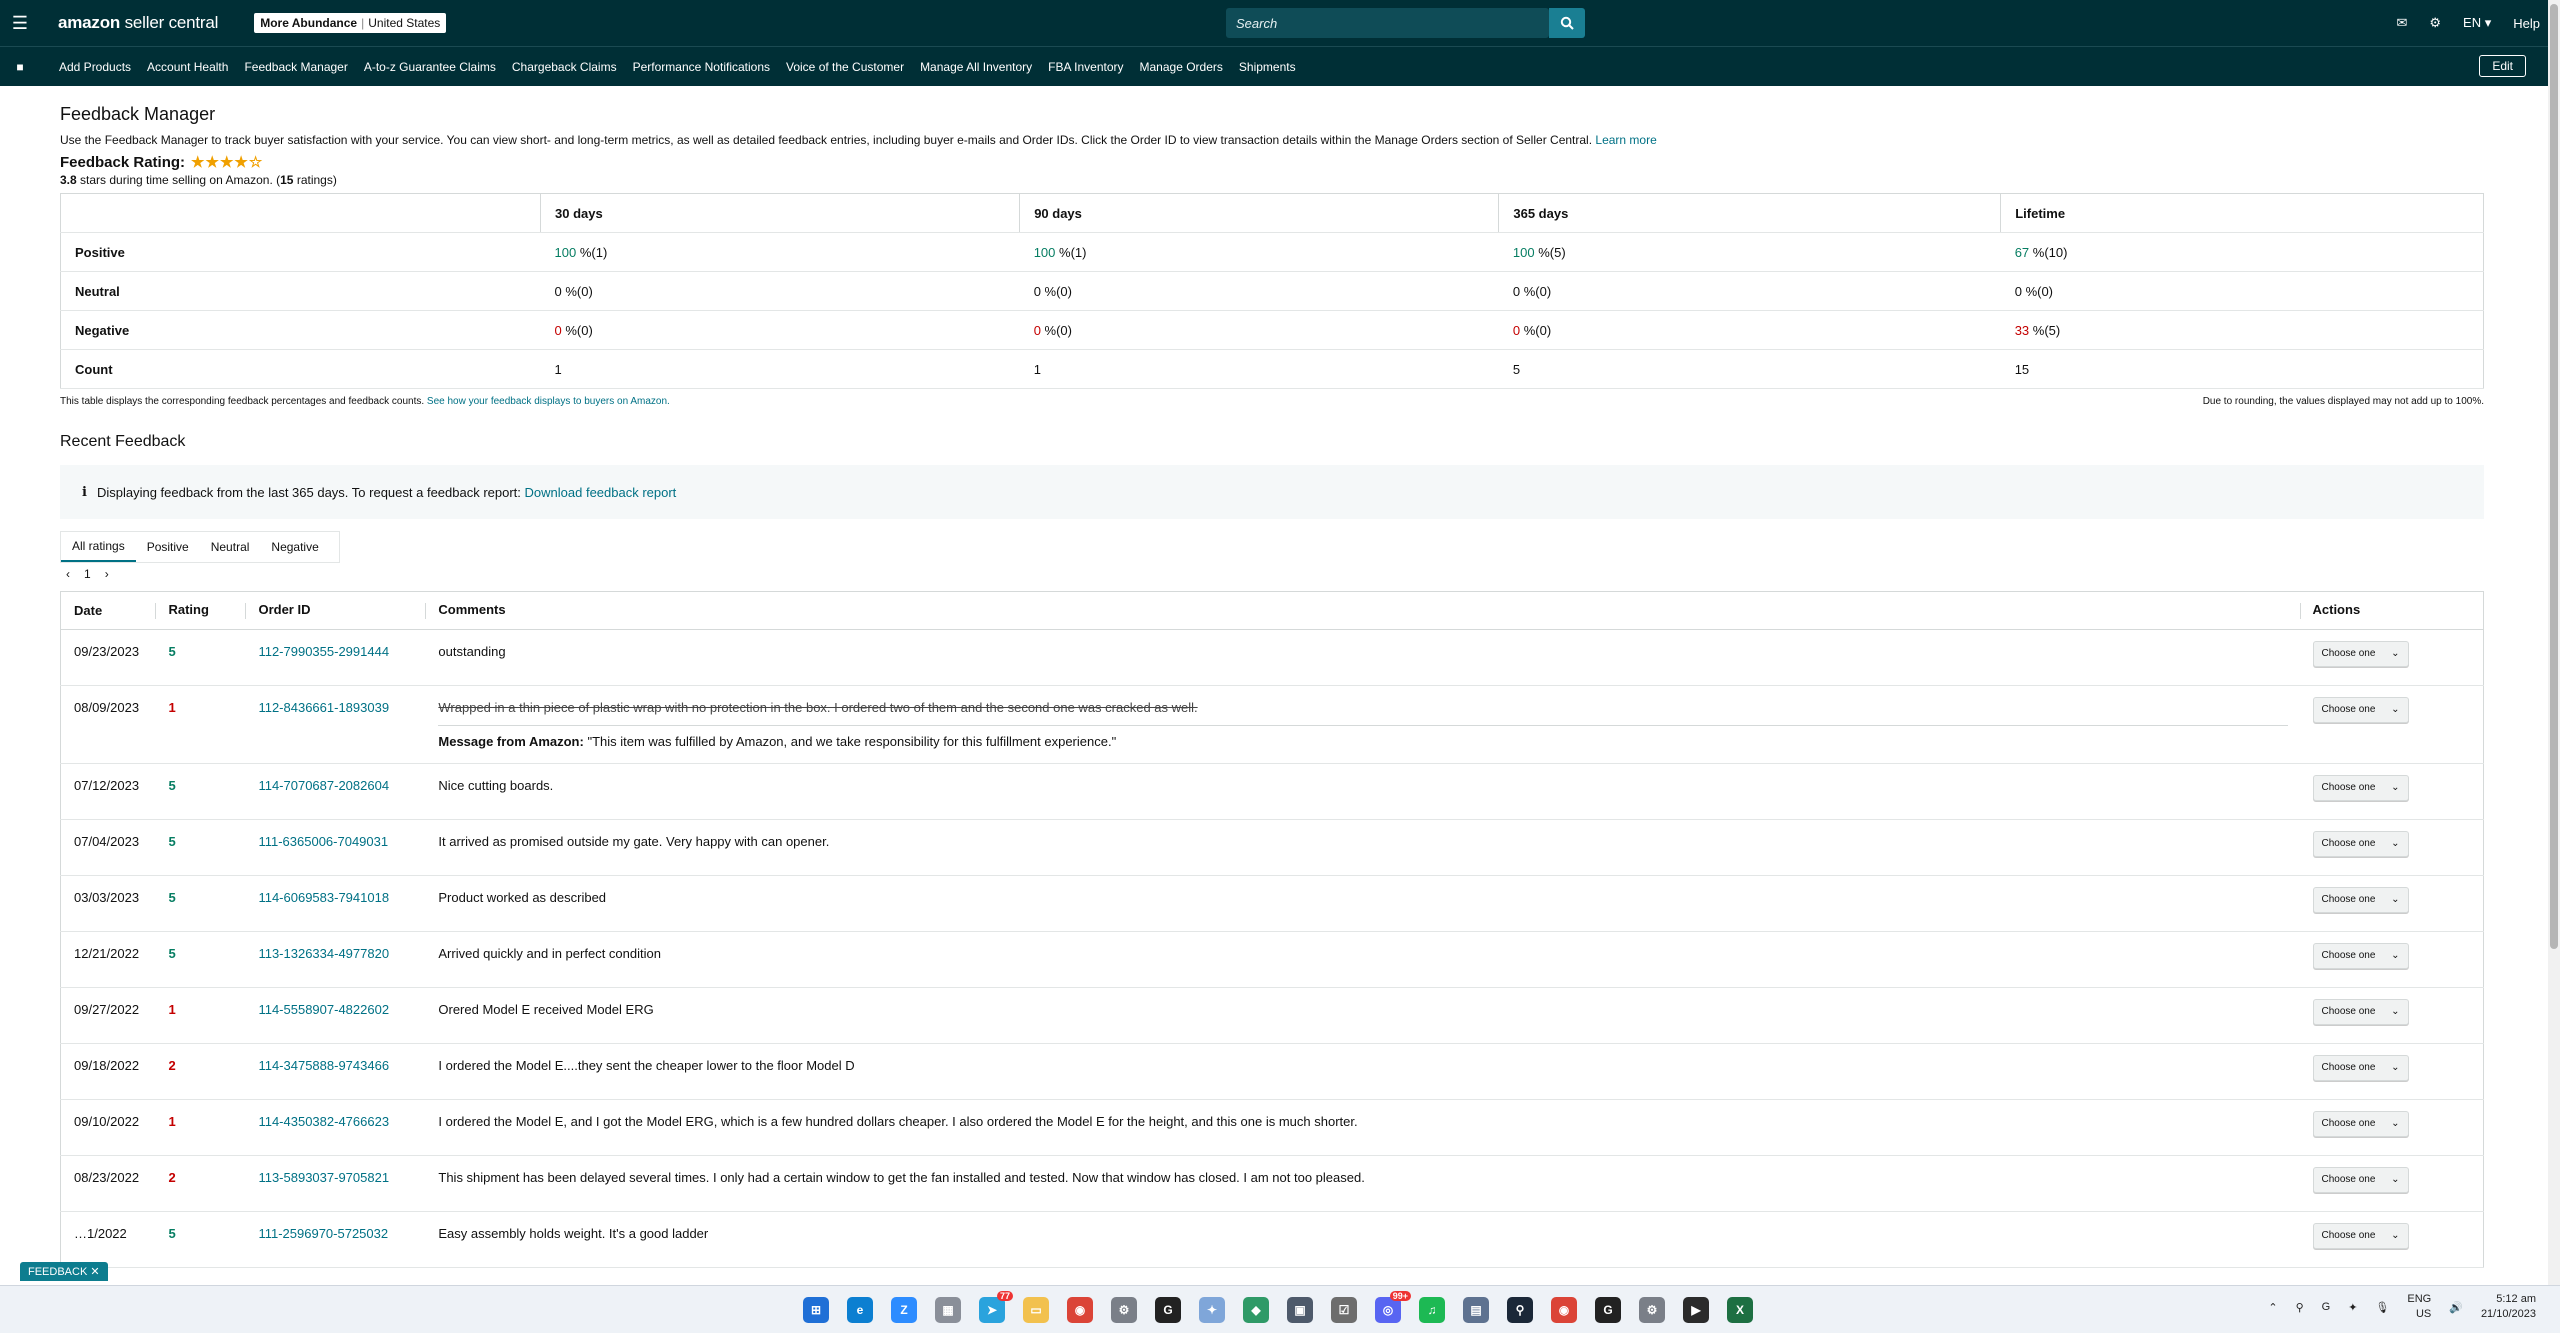  I want to click on discord-icon: ◎ 99+, so click(1393, 1307).